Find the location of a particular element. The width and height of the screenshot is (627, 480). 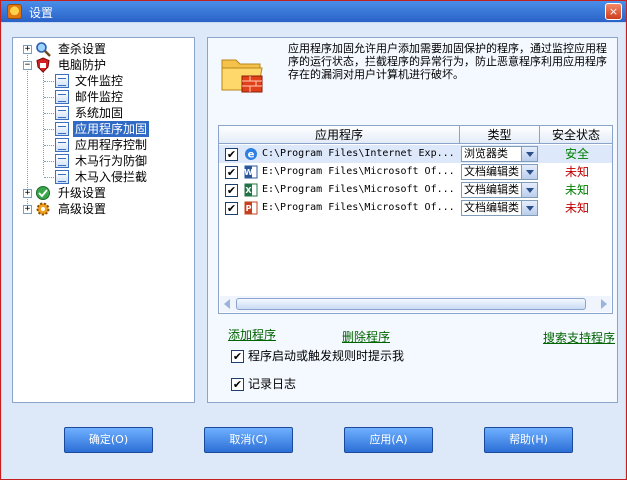

tree-item-label: 高级设置 is located at coordinates (82, 209).